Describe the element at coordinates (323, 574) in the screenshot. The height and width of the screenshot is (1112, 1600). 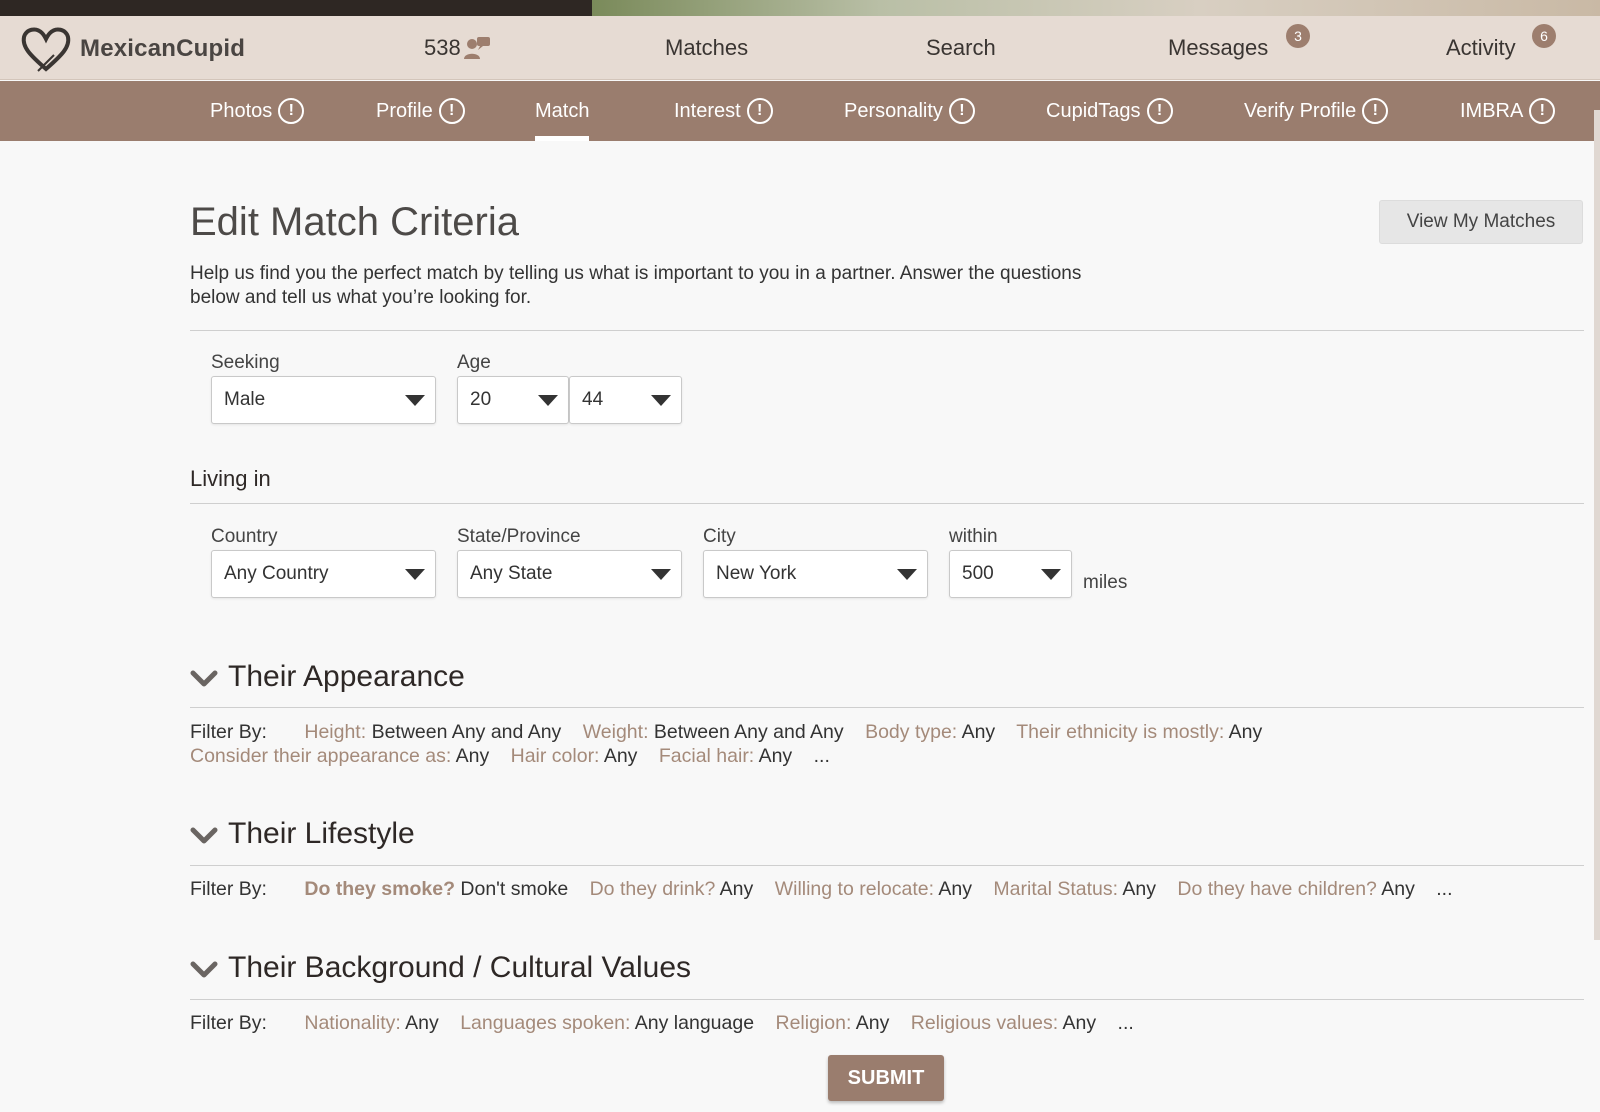
I see `country-select: Any Country` at that location.